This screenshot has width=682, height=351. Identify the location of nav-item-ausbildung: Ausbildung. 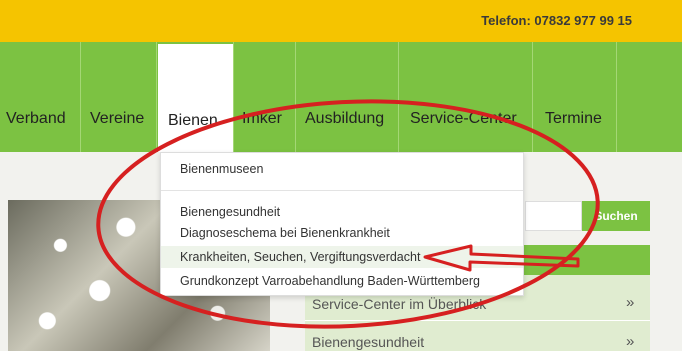
(344, 119).